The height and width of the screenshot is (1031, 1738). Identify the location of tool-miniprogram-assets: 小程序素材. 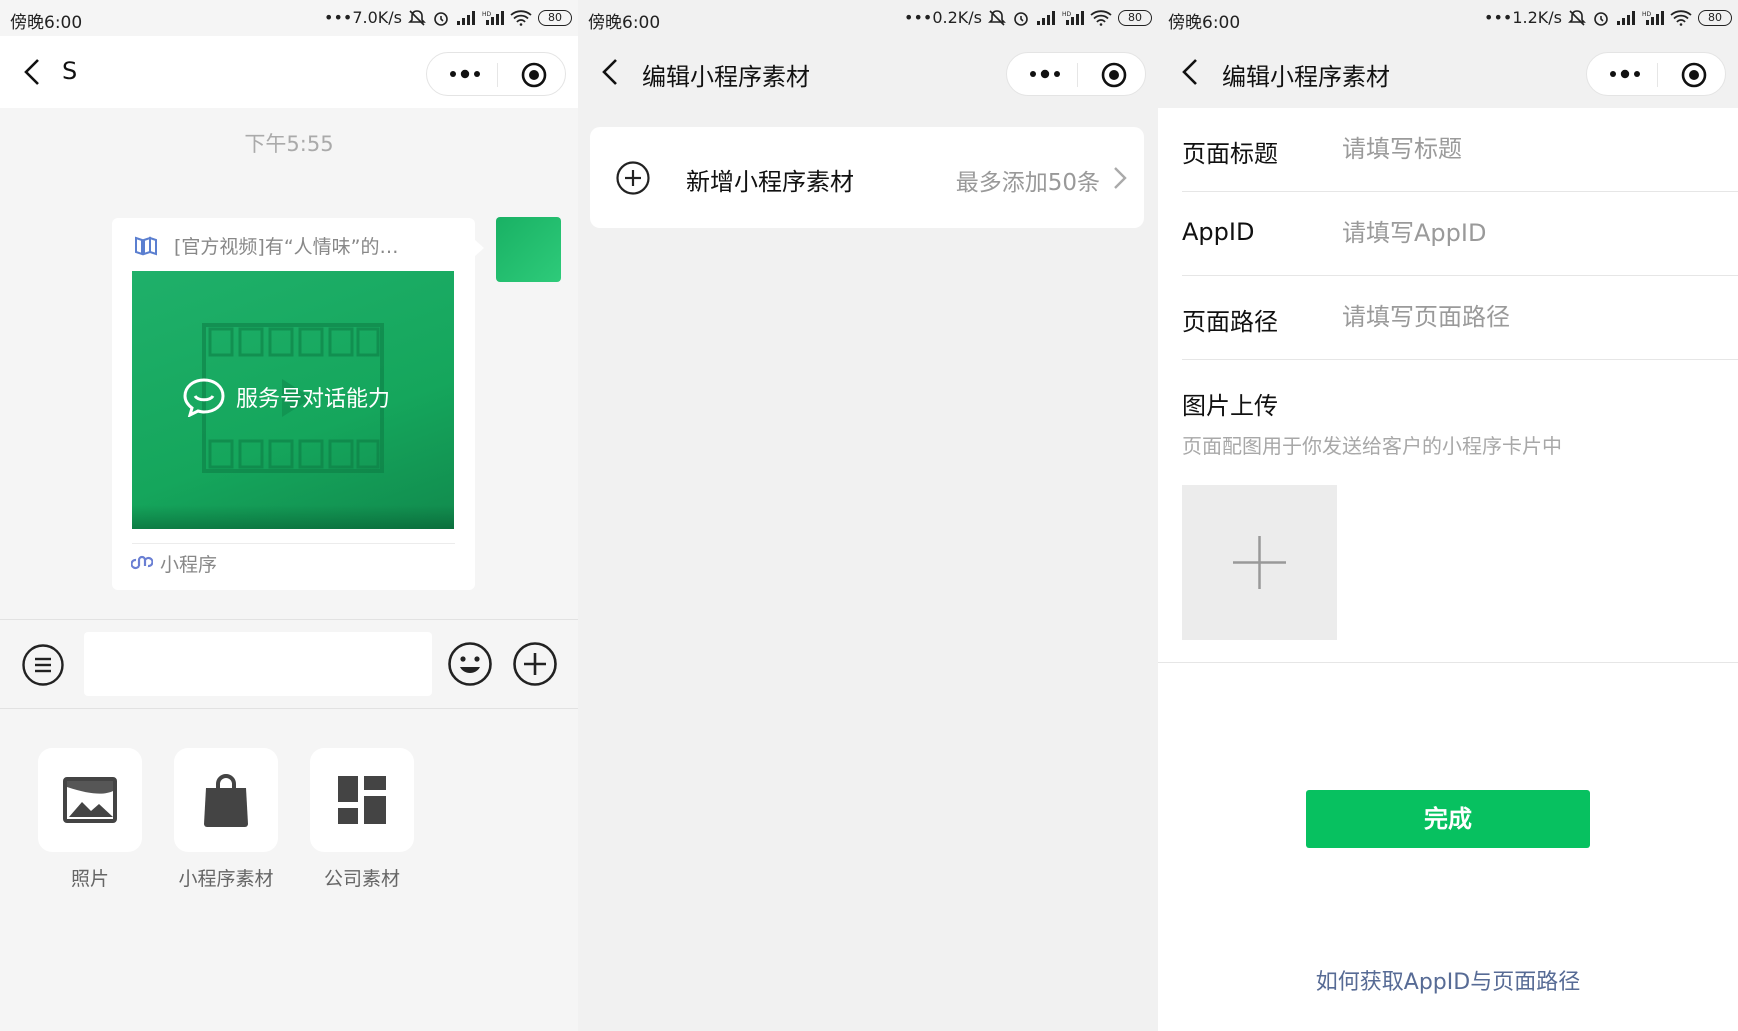
(226, 819).